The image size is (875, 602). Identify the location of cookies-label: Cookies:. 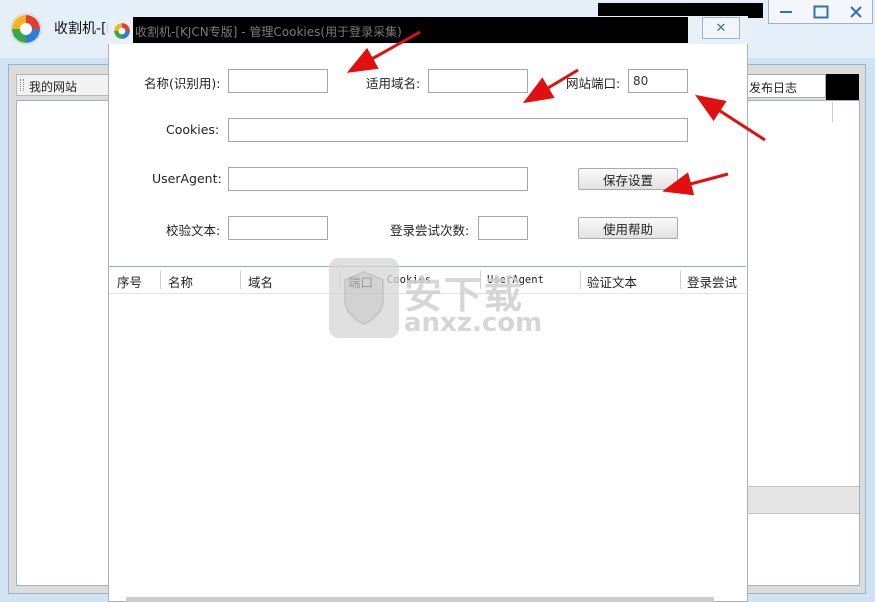
(193, 129).